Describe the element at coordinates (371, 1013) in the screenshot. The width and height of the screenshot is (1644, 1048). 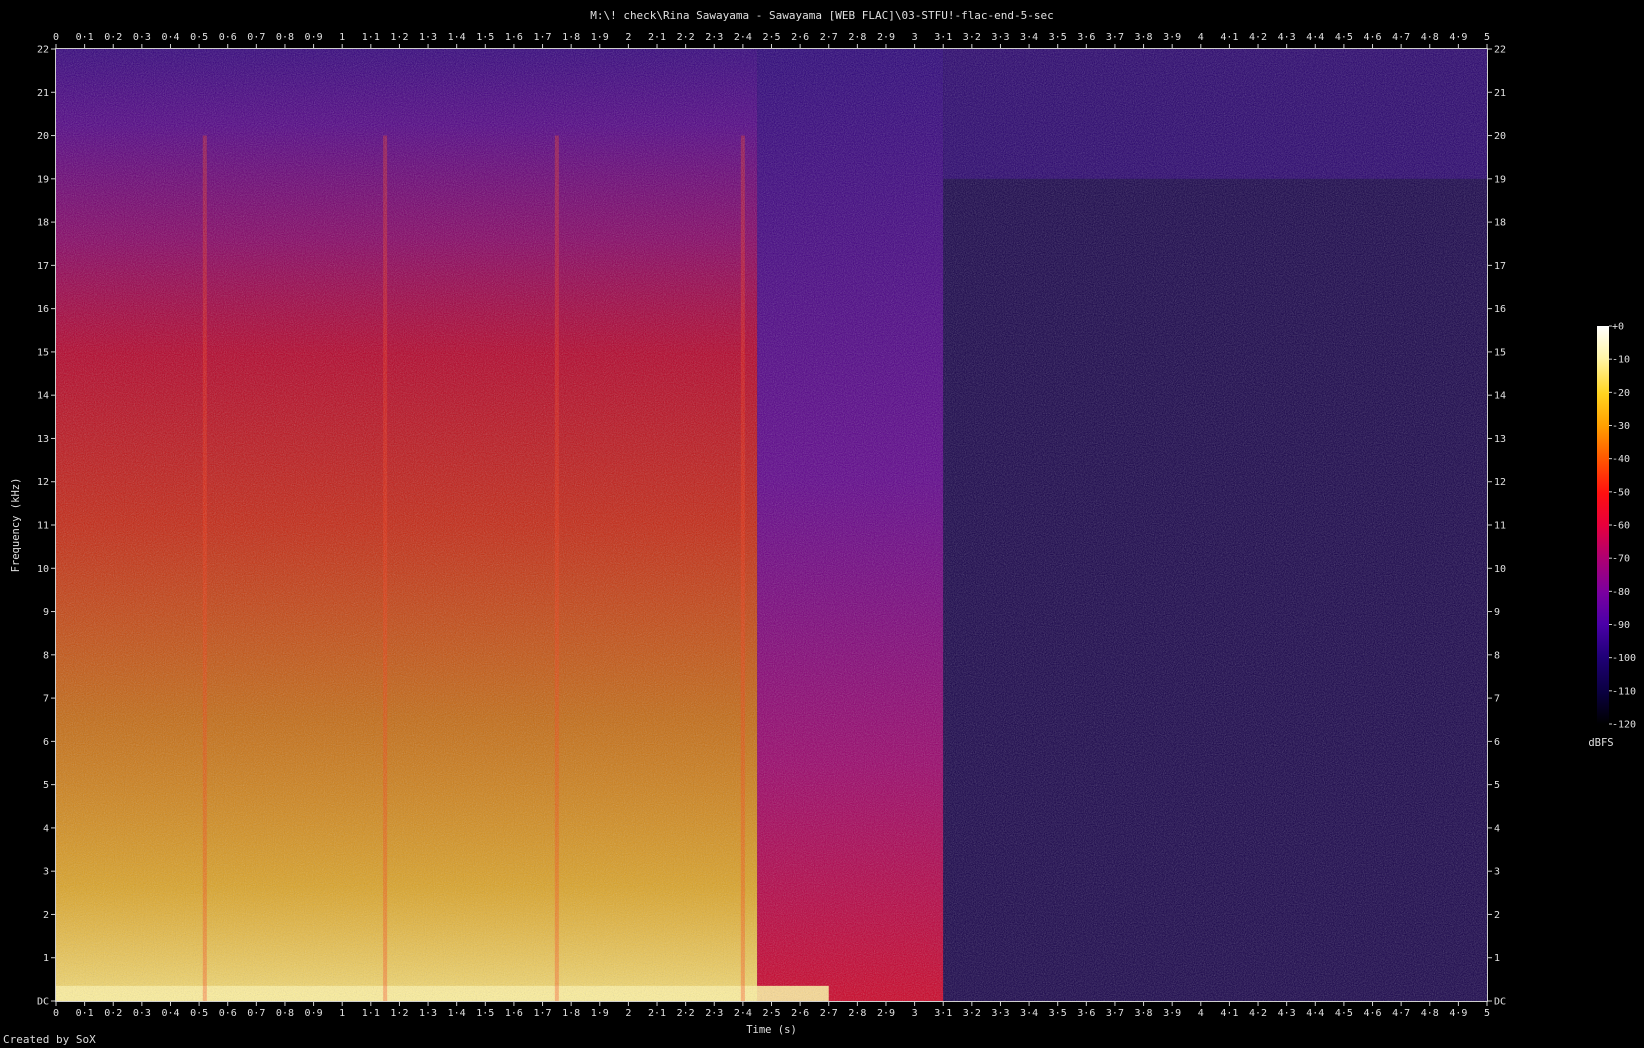
I see `x-tick-label-bottom: 1·1` at that location.